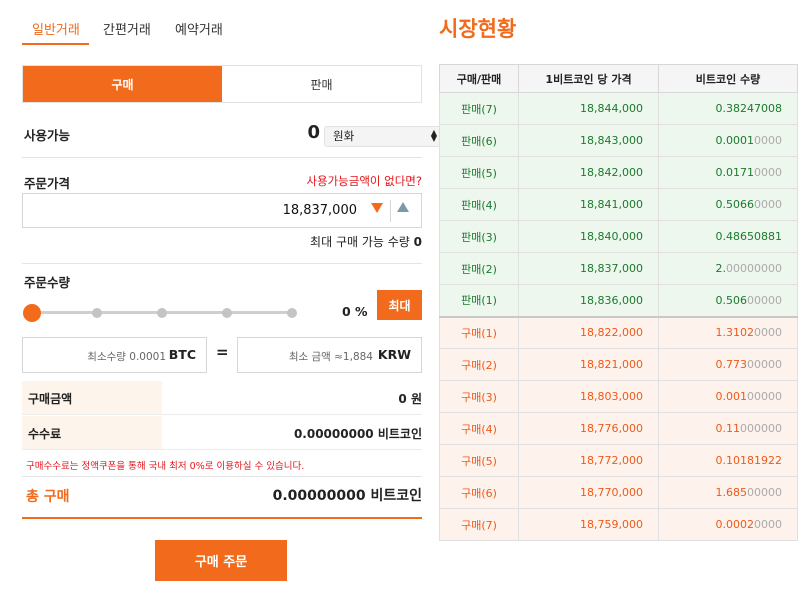 Image resolution: width=808 pixels, height=596 pixels. I want to click on btc-min-placeholder: 최소수량 0.0001, so click(126, 357).